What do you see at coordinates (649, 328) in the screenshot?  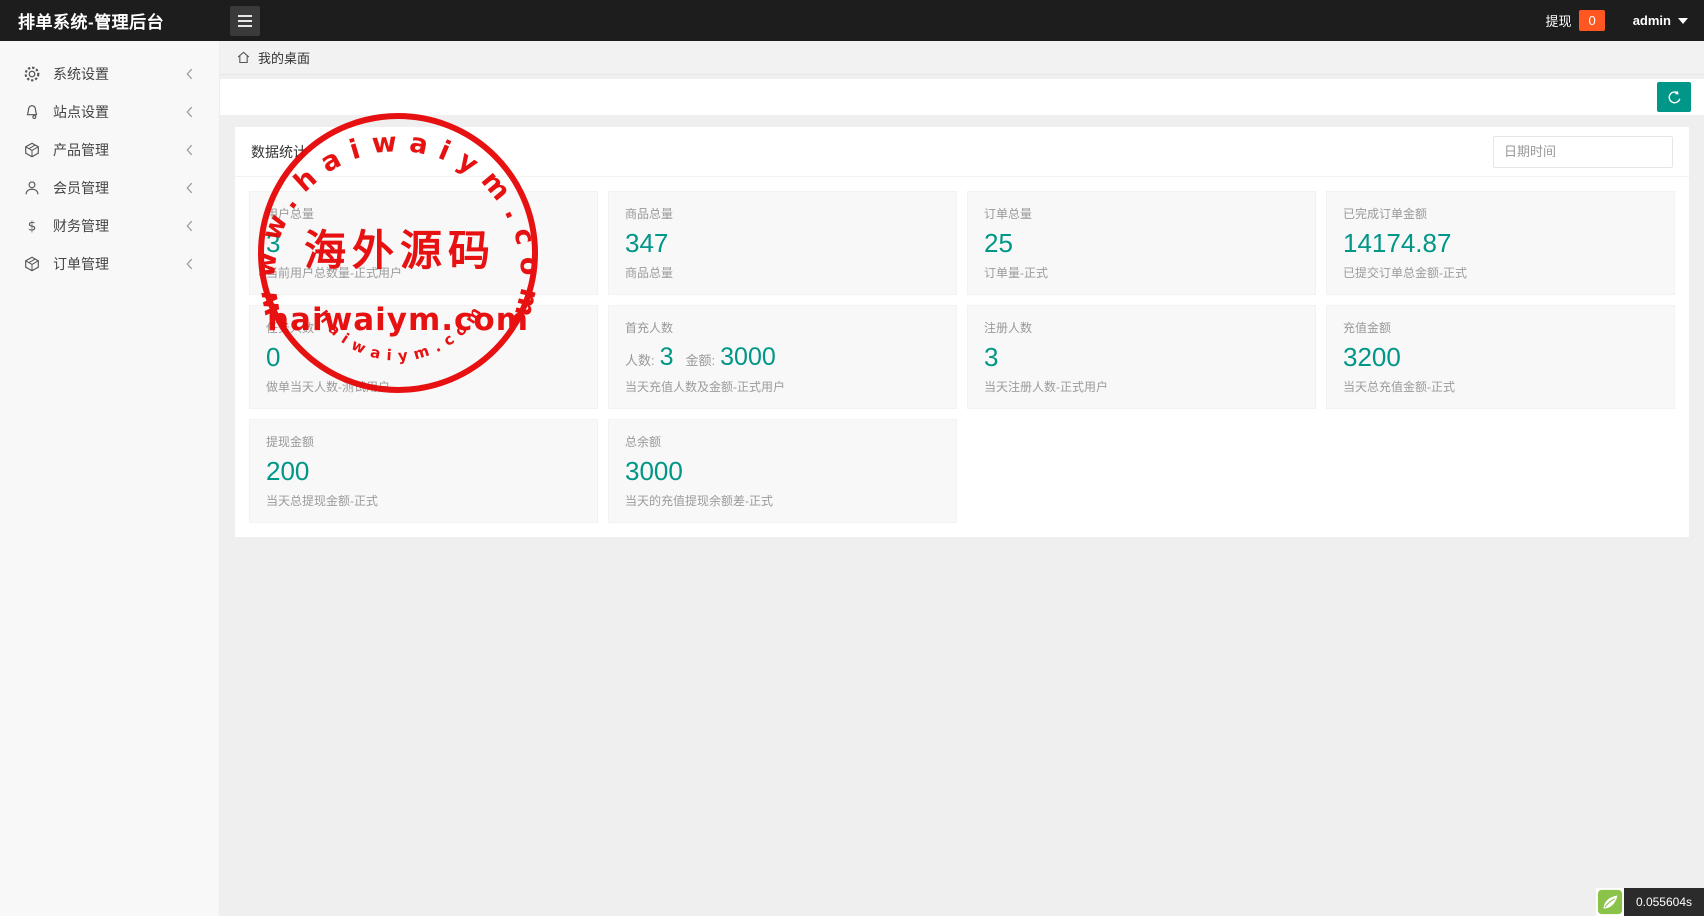 I see `stat-title: 首充人数` at bounding box center [649, 328].